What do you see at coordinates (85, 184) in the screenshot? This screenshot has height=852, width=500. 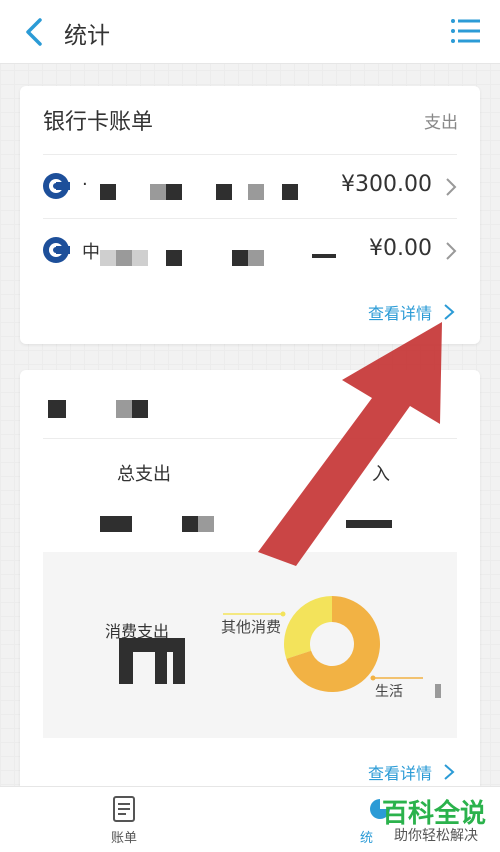 I see `bank-name: ·` at bounding box center [85, 184].